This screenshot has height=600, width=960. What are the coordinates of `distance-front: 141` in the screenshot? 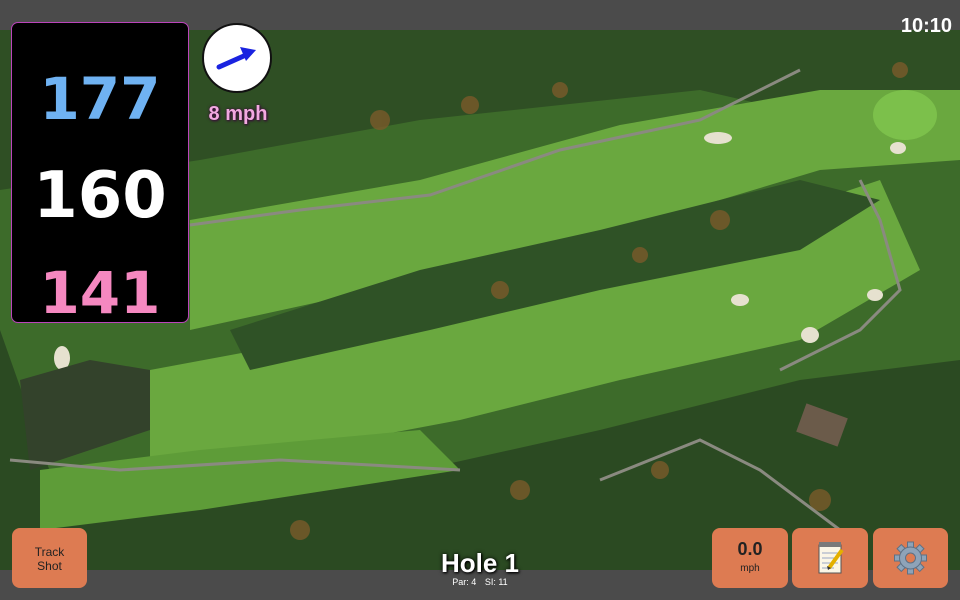 It's located at (100, 293).